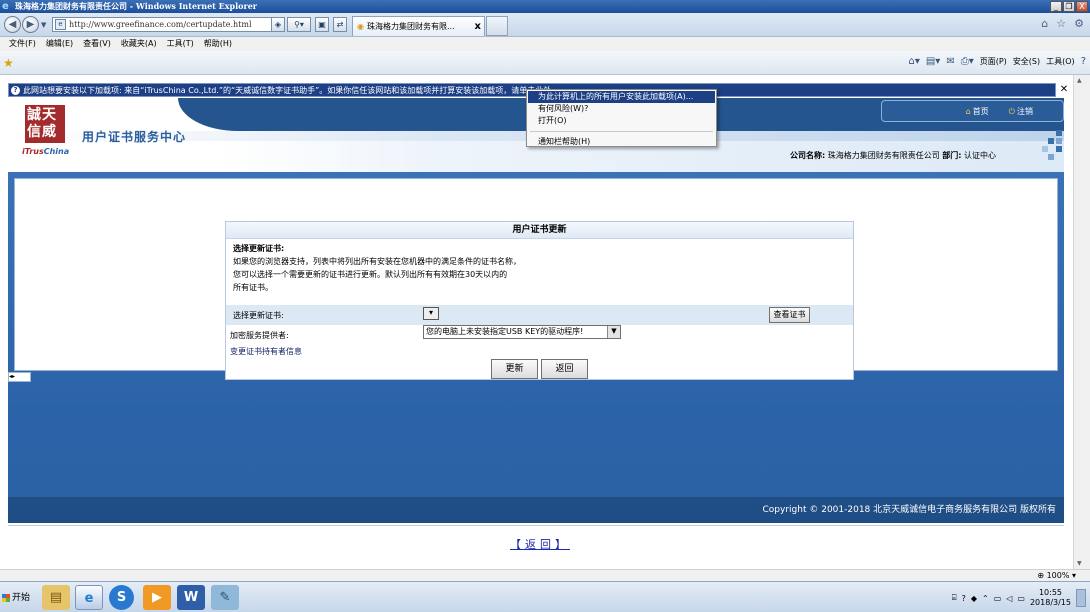 Image resolution: width=1090 pixels, height=612 pixels. I want to click on tray-monitor-icon: ▭, so click(1021, 598).